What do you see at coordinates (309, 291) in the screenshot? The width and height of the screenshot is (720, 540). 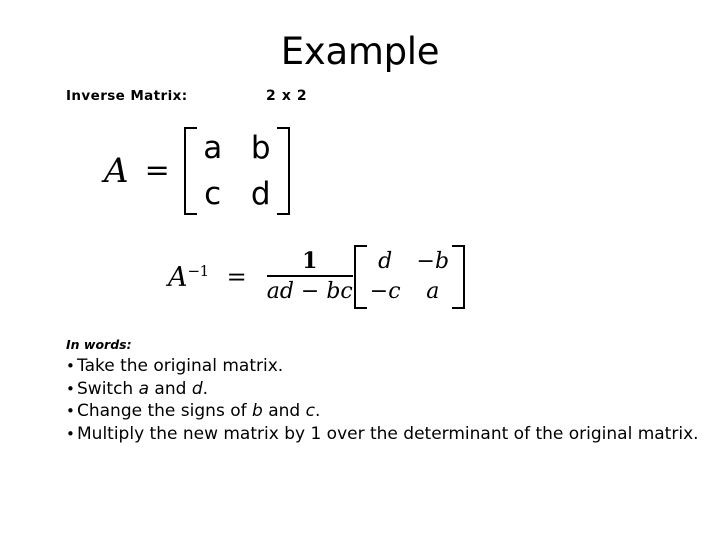 I see `fraction-denominator: ad − bc` at bounding box center [309, 291].